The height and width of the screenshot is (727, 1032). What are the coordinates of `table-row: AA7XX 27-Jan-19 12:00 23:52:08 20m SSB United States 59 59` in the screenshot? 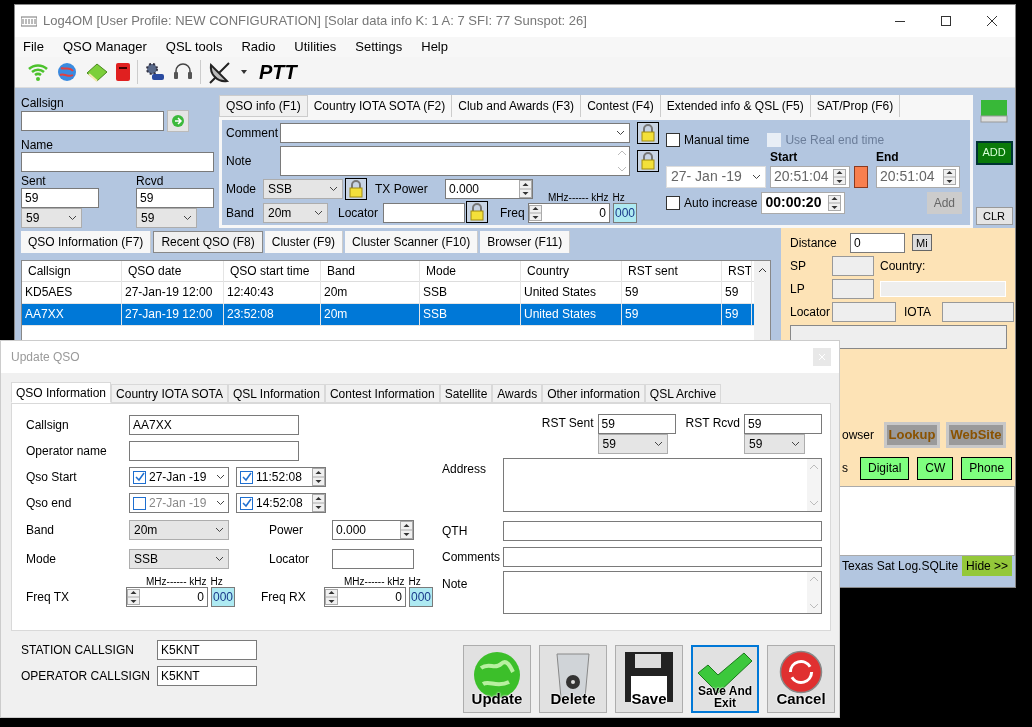 It's located at (388, 314).